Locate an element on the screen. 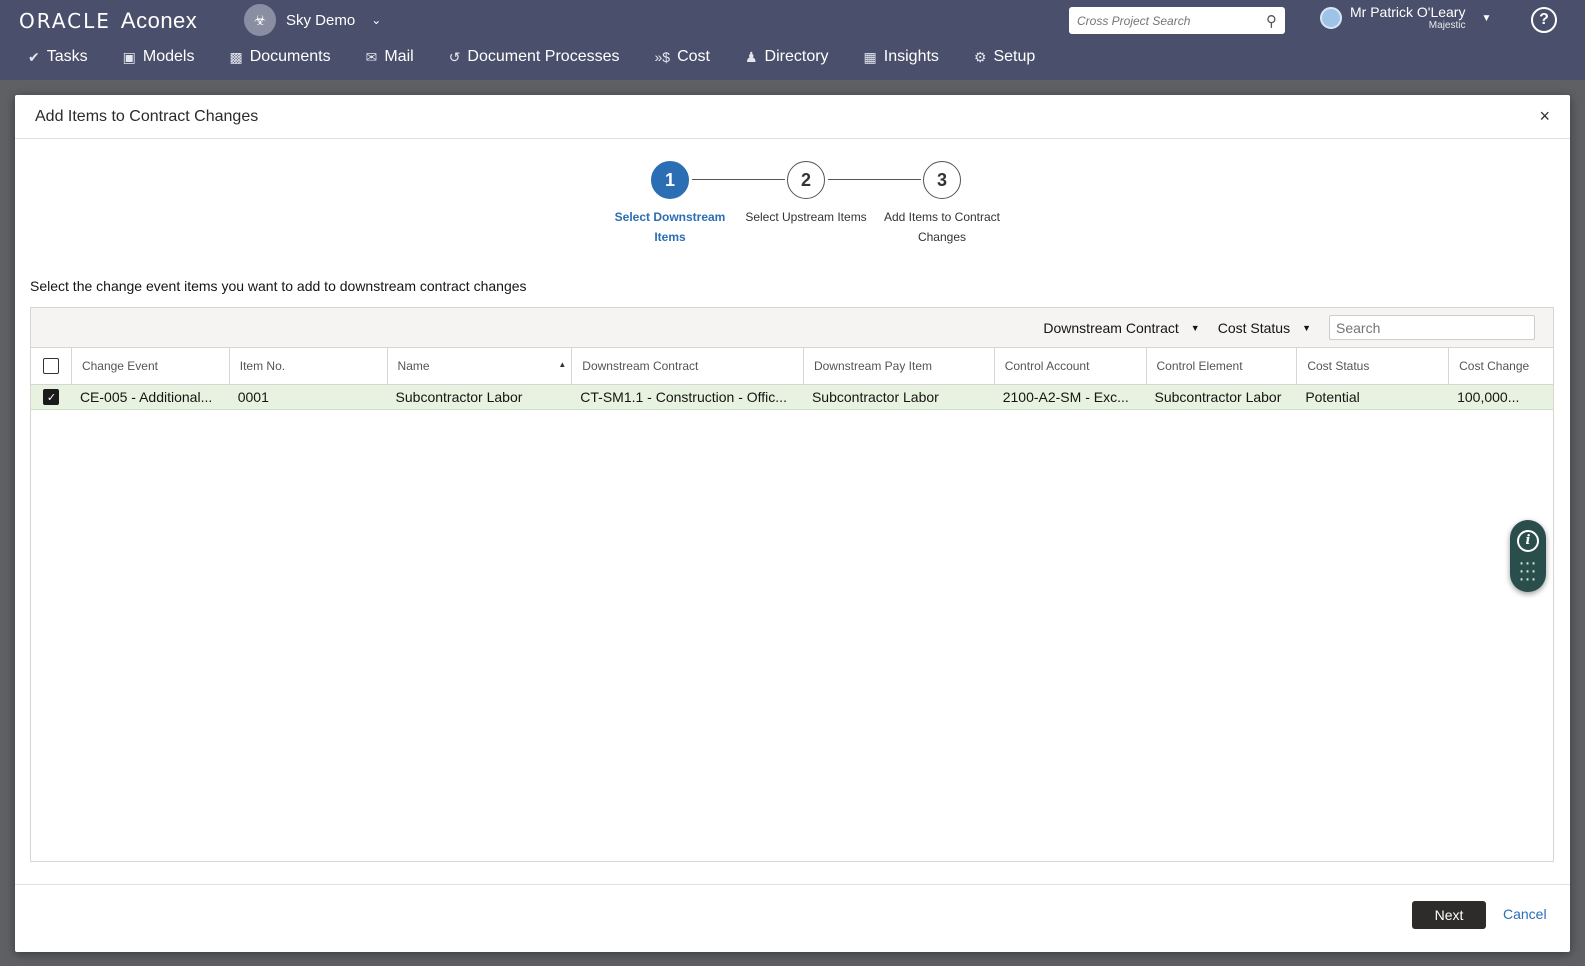  step-label: Select Downstream Items is located at coordinates (670, 227).